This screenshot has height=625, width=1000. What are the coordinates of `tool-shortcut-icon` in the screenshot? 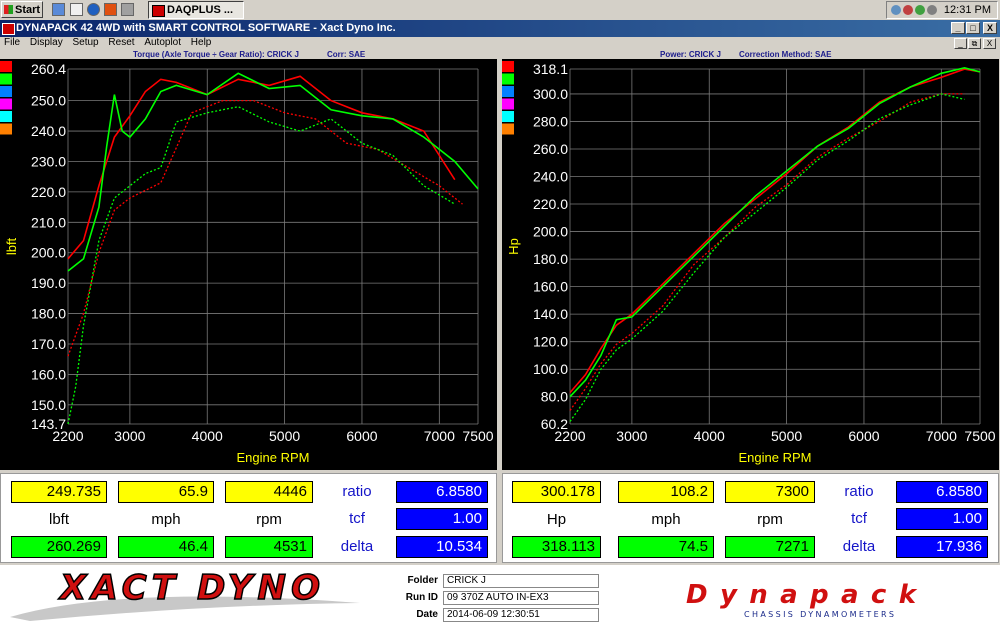 It's located at (127, 9).